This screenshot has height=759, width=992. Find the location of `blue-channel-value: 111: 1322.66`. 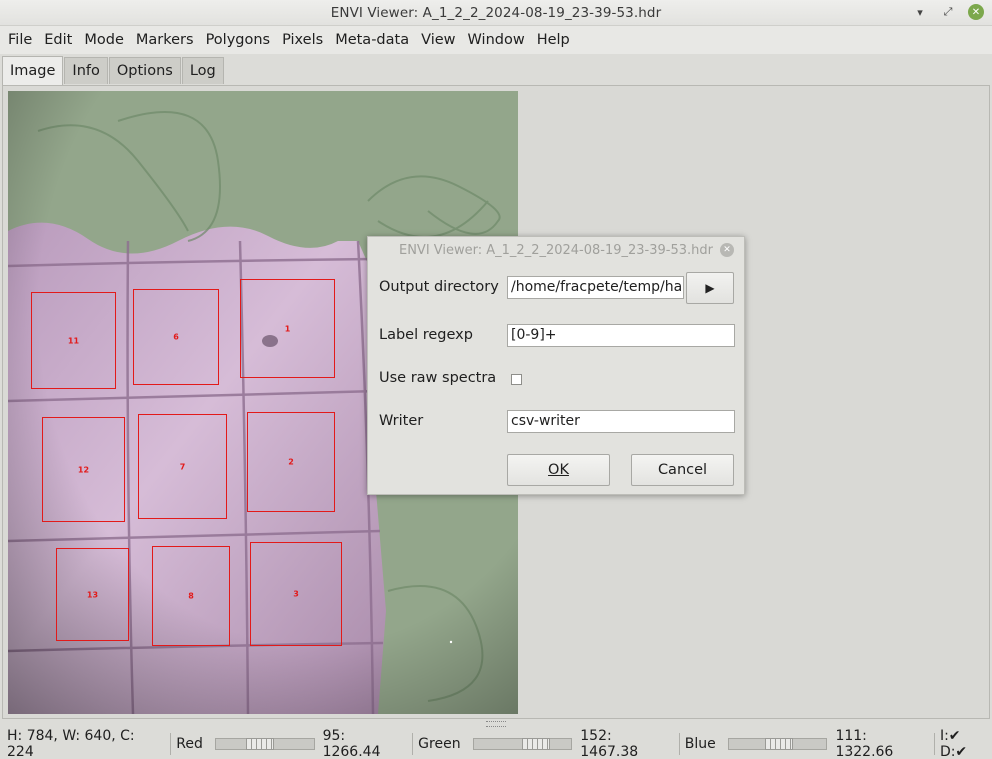

blue-channel-value: 111: 1322.66 is located at coordinates (864, 743).